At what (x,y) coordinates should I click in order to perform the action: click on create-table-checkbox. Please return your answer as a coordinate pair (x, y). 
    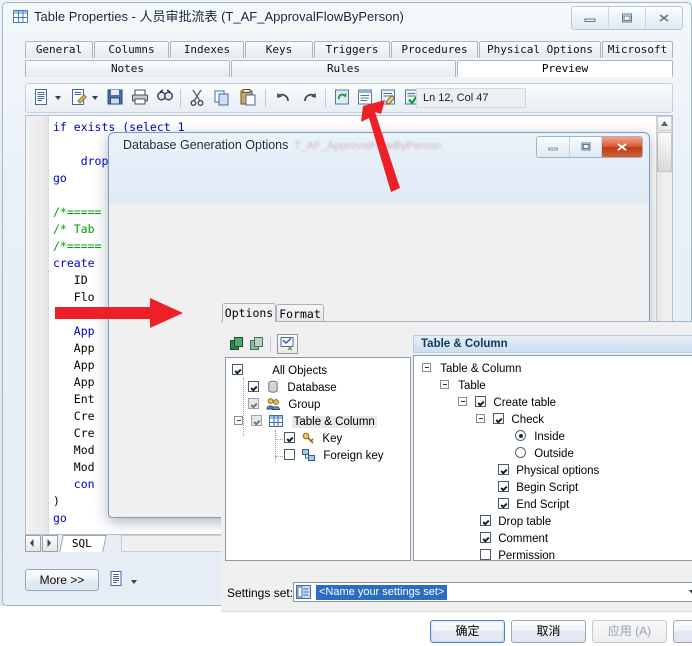
    Looking at the image, I should click on (481, 401).